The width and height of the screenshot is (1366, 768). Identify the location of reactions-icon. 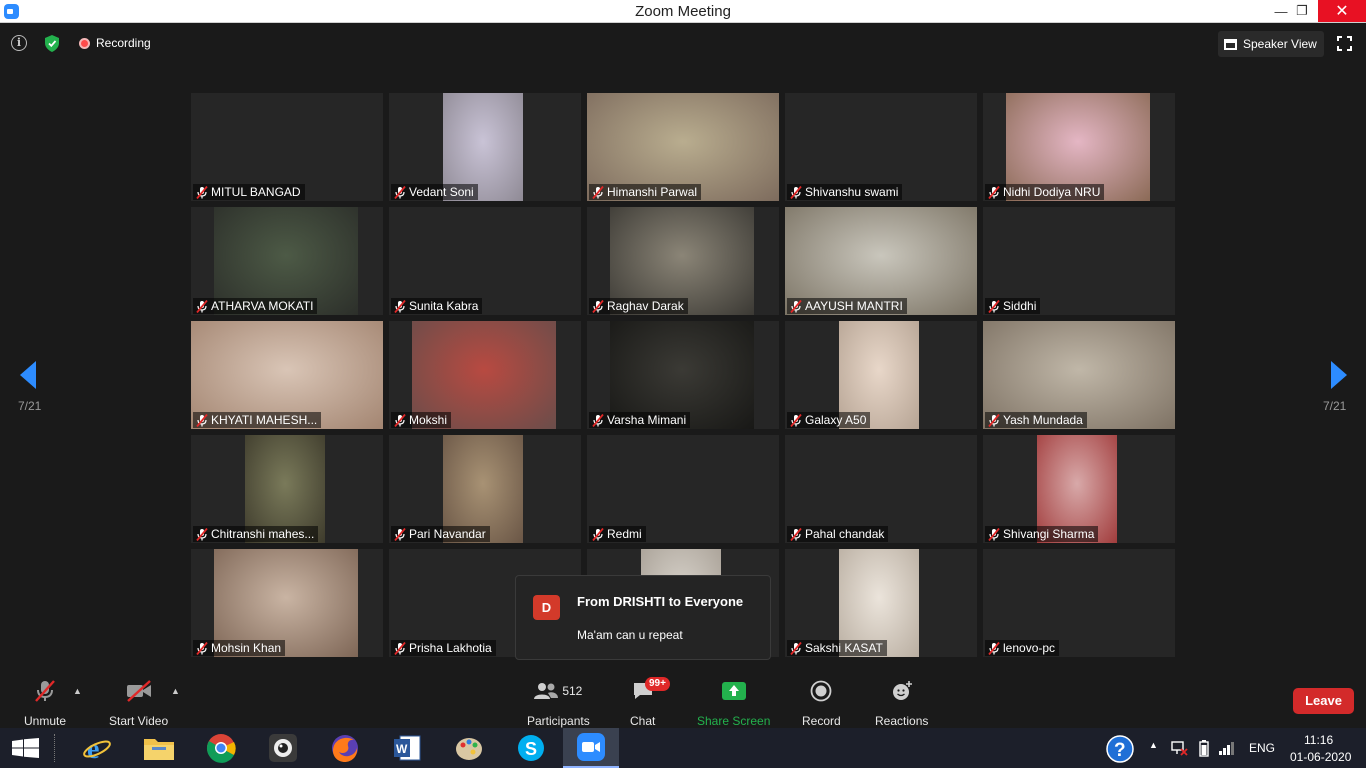
(902, 690).